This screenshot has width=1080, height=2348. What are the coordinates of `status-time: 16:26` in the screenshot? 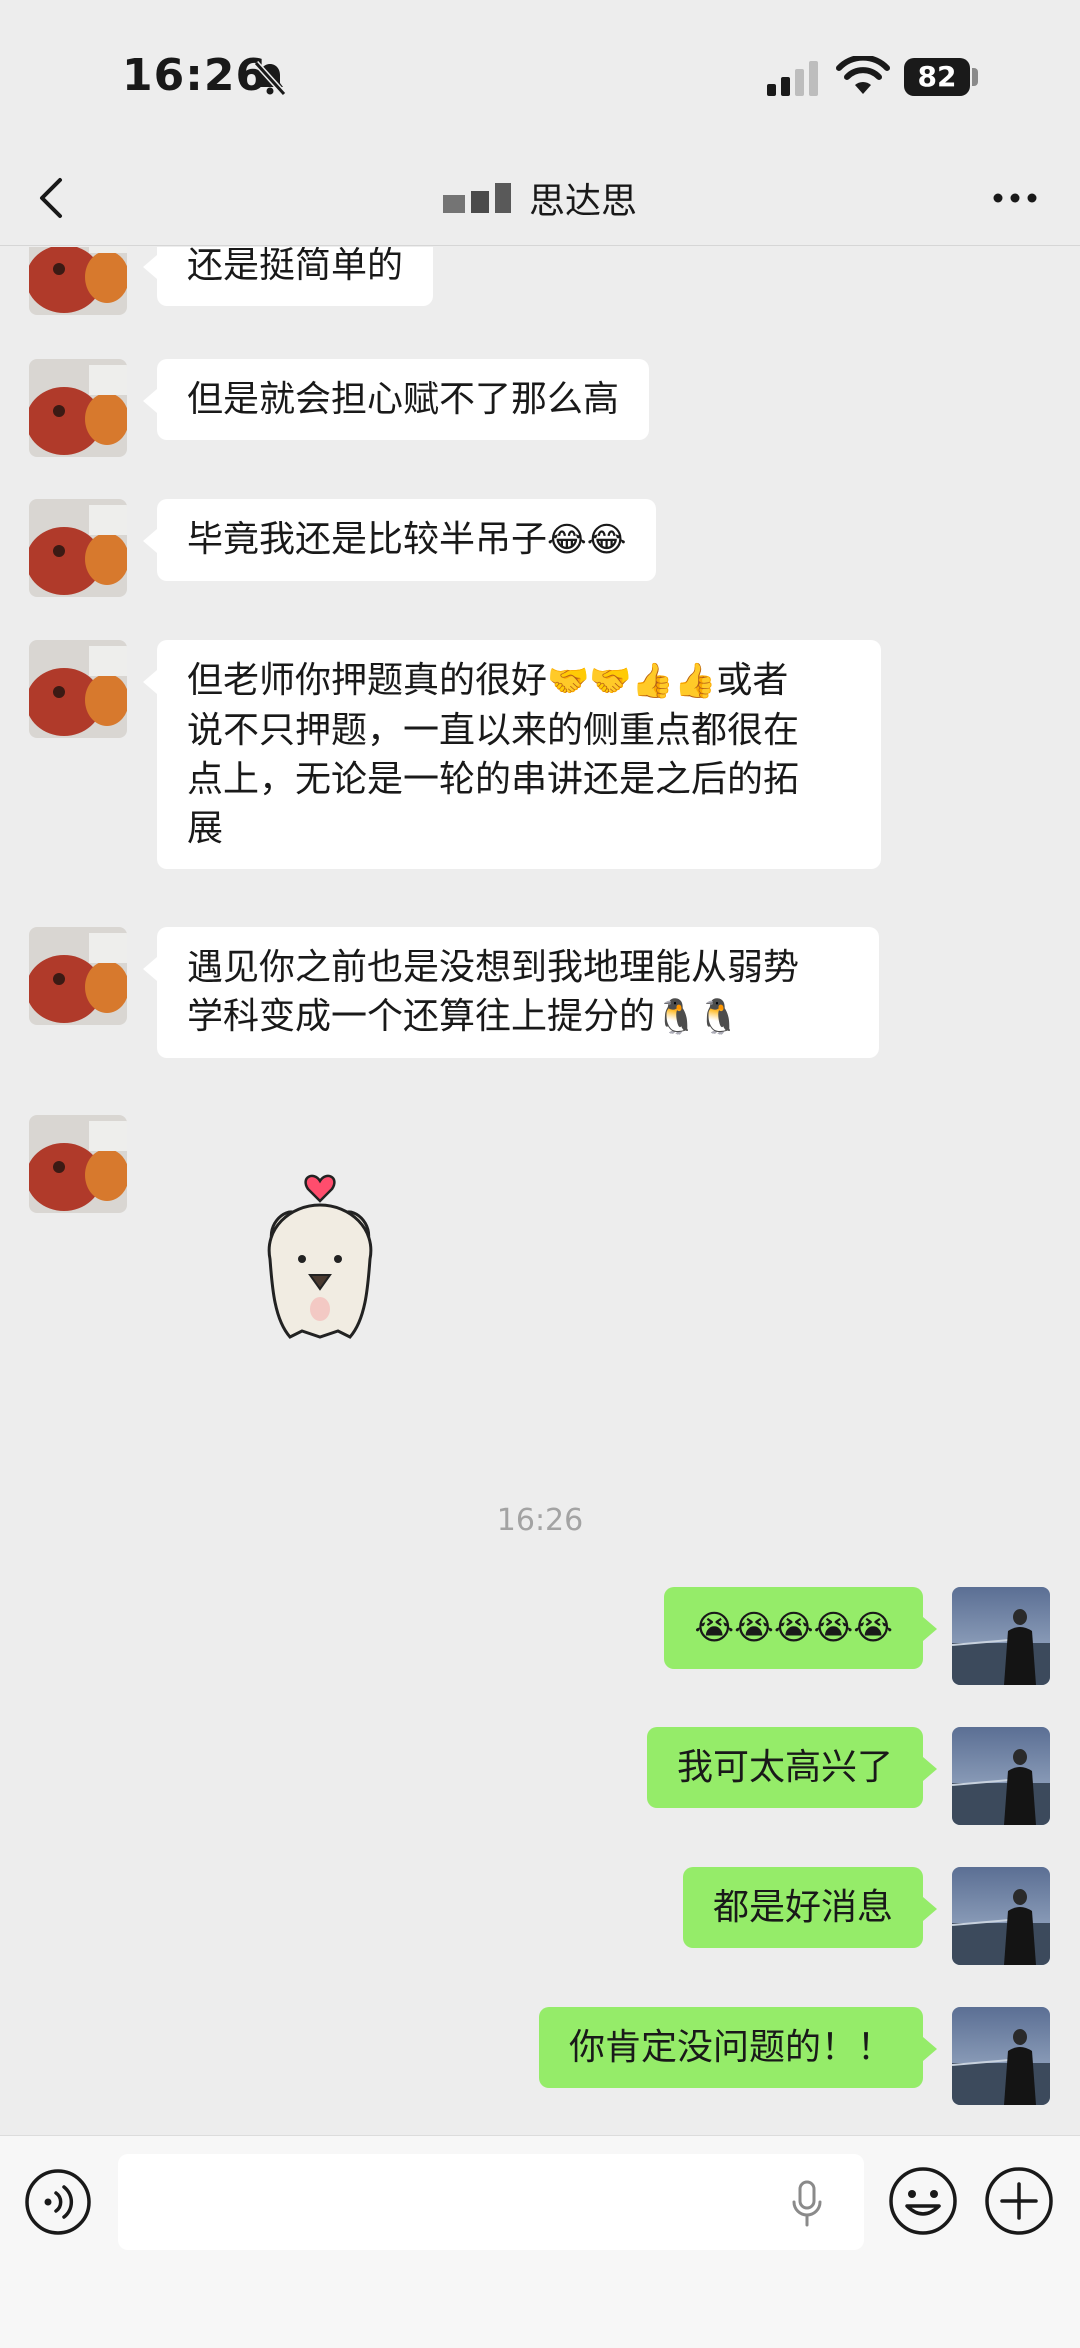 It's located at (195, 75).